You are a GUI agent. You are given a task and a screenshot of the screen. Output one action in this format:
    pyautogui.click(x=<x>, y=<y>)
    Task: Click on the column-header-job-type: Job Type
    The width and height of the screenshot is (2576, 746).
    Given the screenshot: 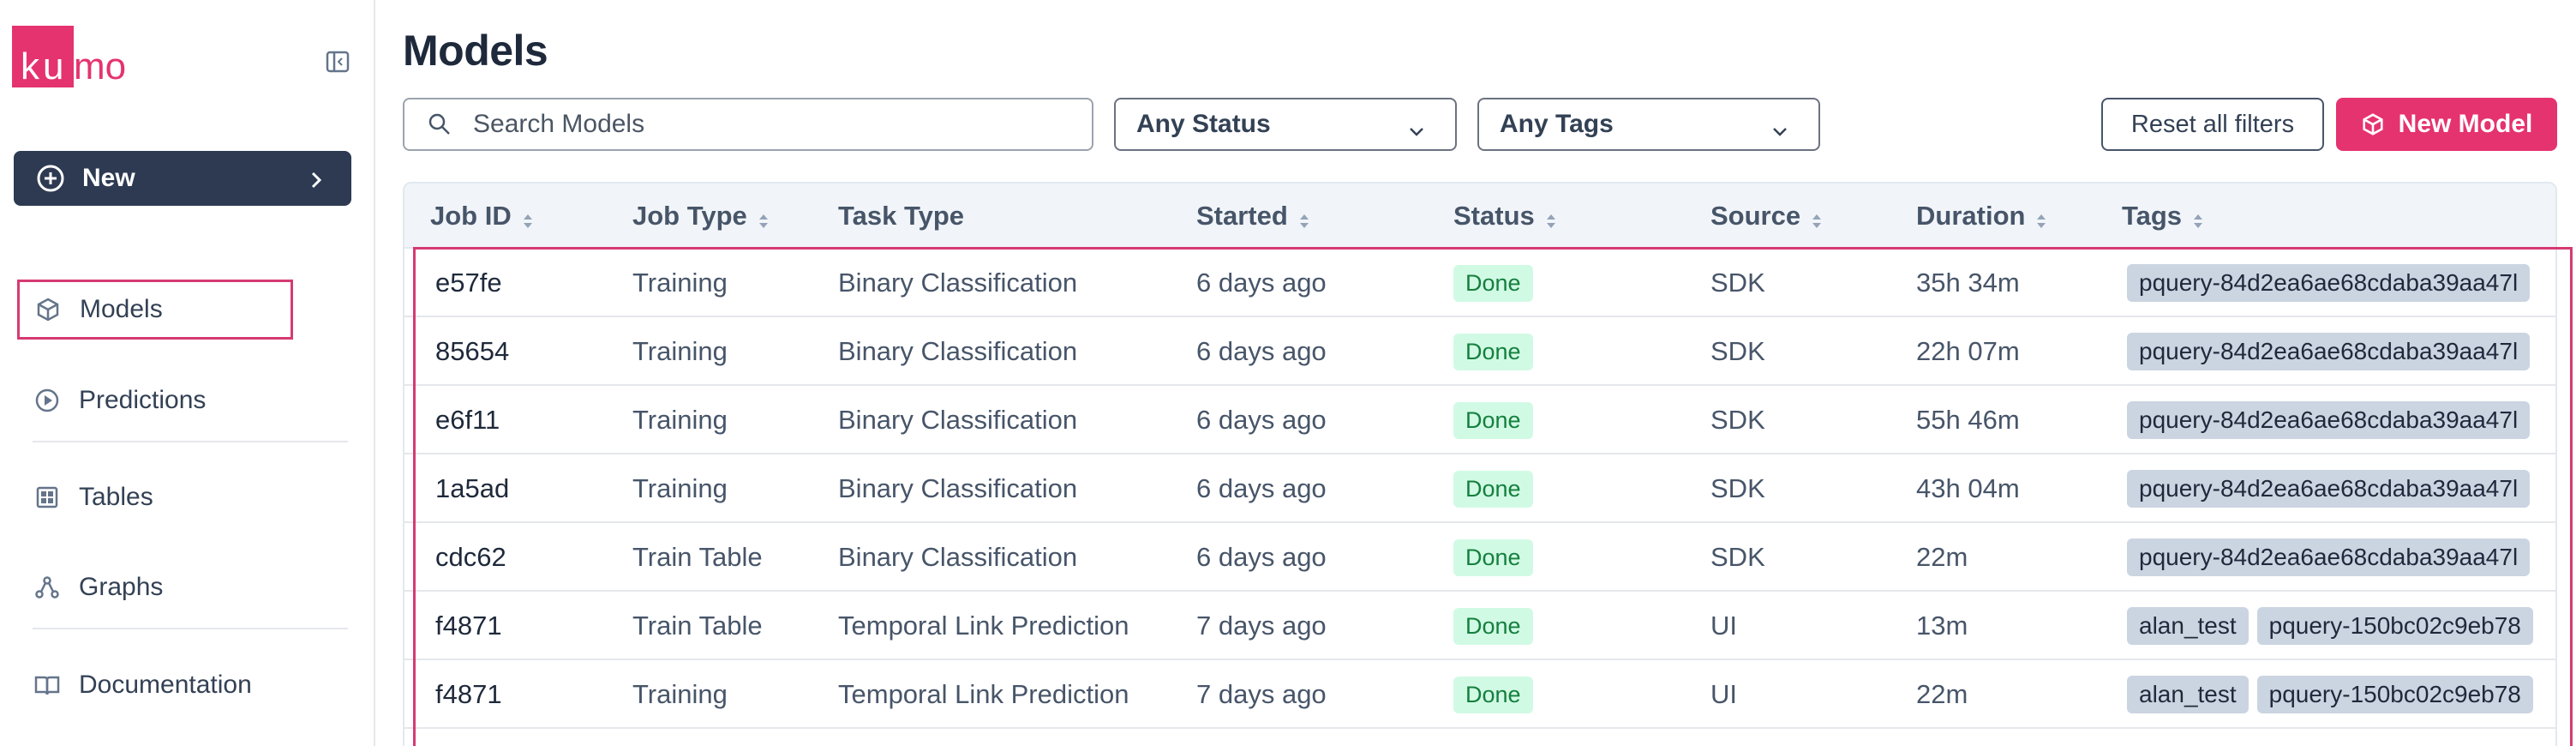 What is the action you would take?
    pyautogui.click(x=701, y=216)
    